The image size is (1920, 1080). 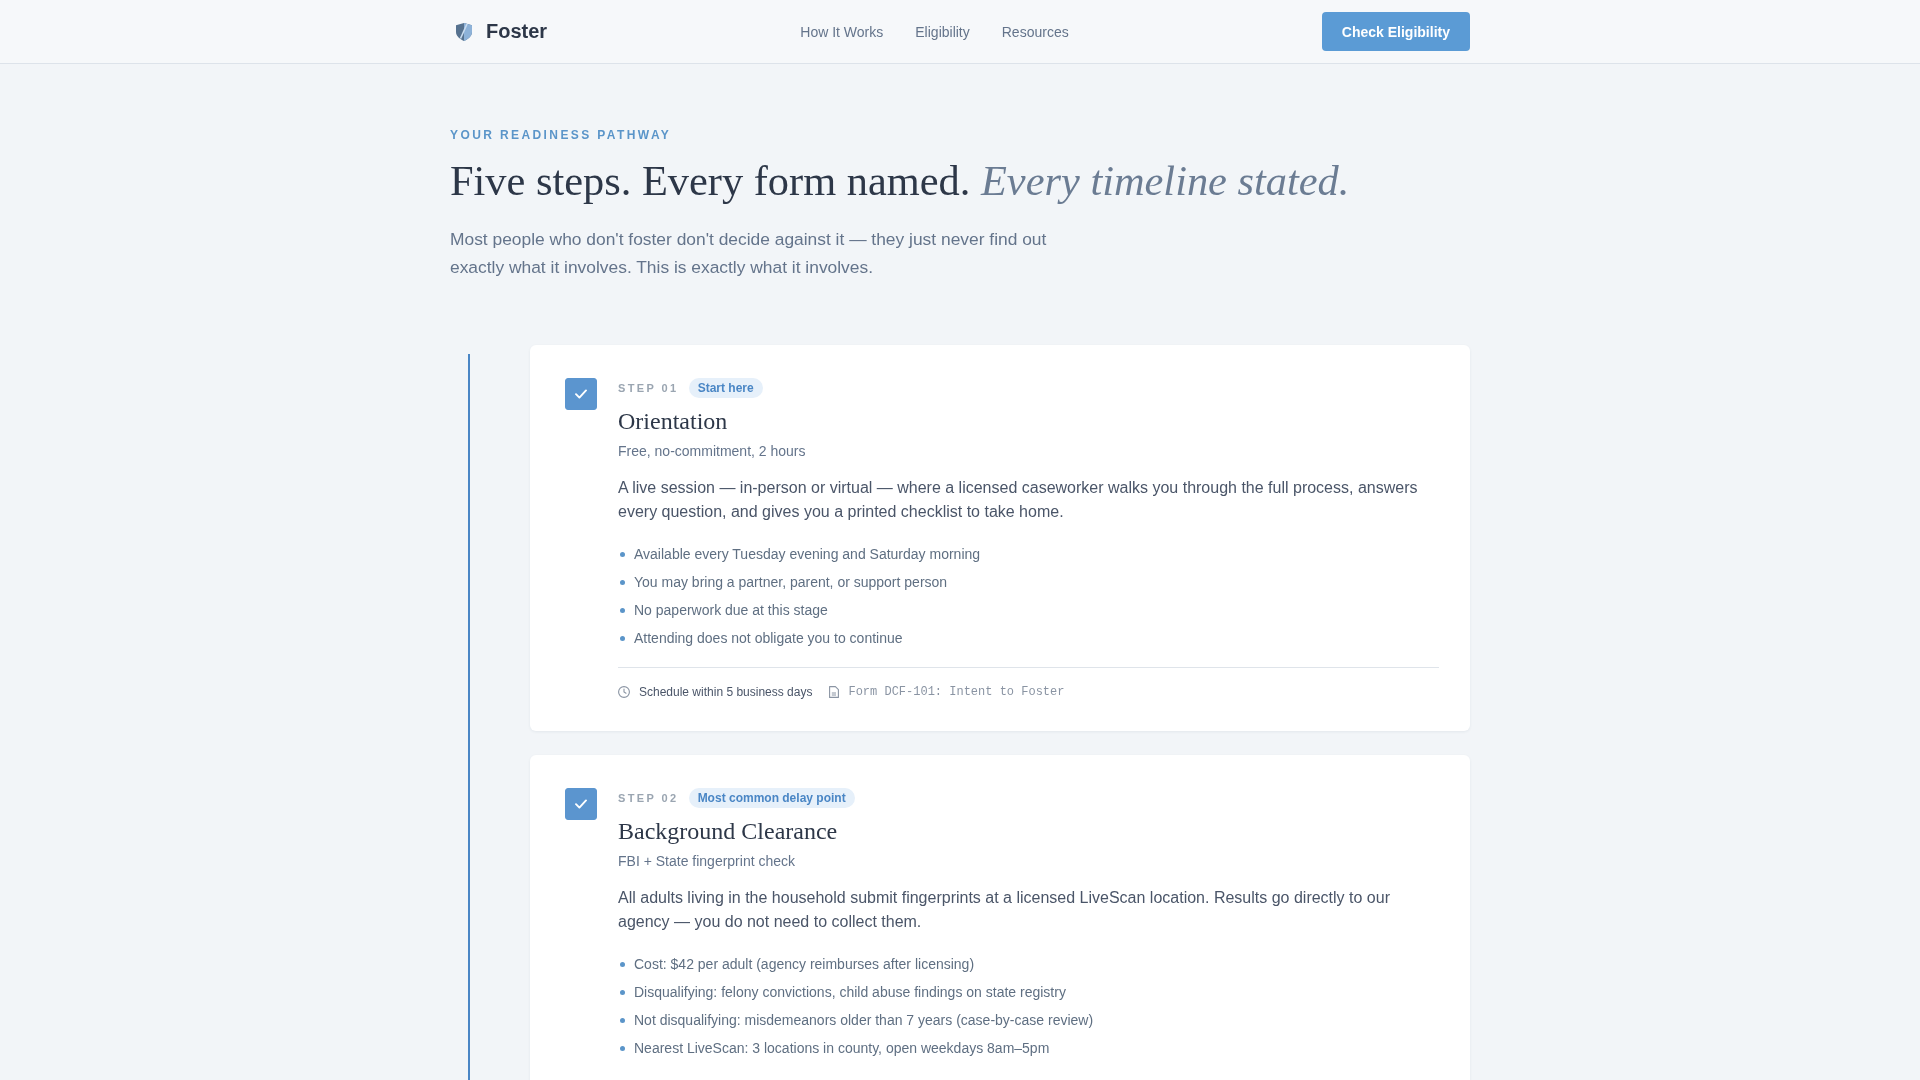 I want to click on nav-link: Eligibility, so click(x=942, y=31).